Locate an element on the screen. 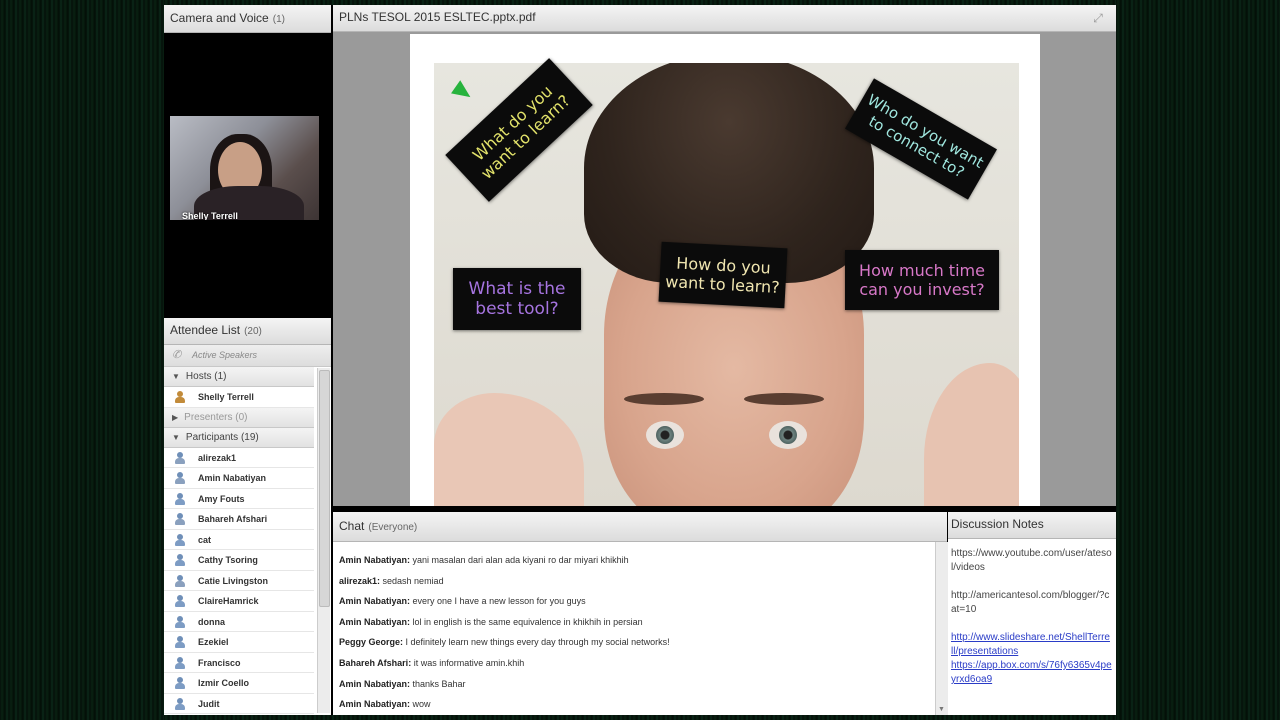 The width and height of the screenshot is (1280, 720). chat-message: alirezak1: sedash nemiad is located at coordinates (634, 581).